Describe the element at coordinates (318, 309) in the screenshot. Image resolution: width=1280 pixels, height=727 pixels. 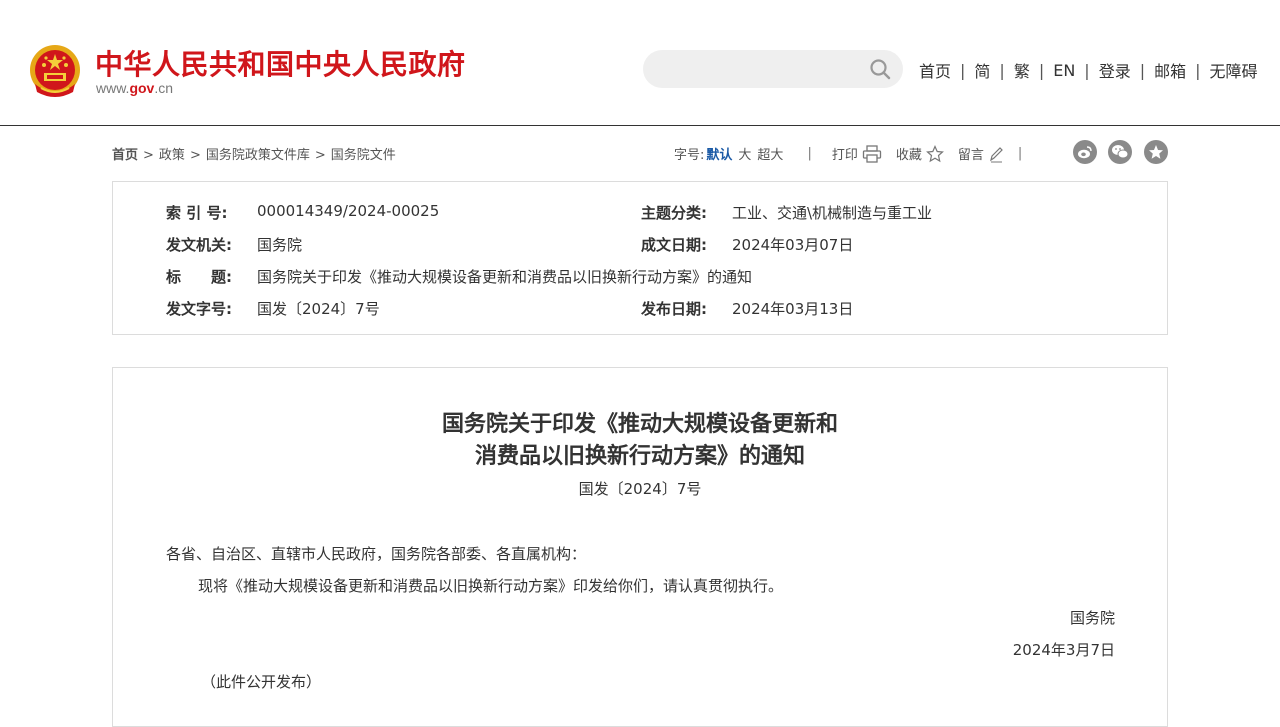
I see `doc-number-value: 国发〔2024〕7号` at that location.